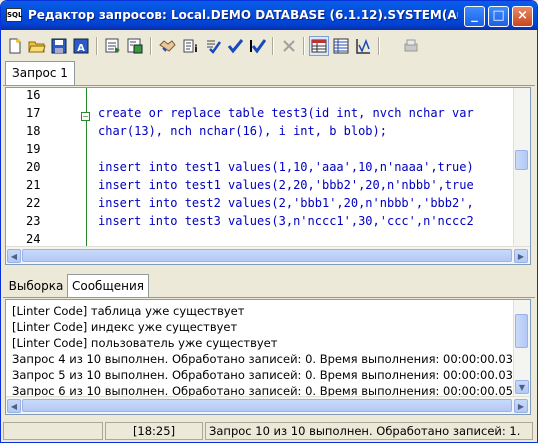 The height and width of the screenshot is (443, 538). What do you see at coordinates (33, 149) in the screenshot?
I see `line-number: 19` at bounding box center [33, 149].